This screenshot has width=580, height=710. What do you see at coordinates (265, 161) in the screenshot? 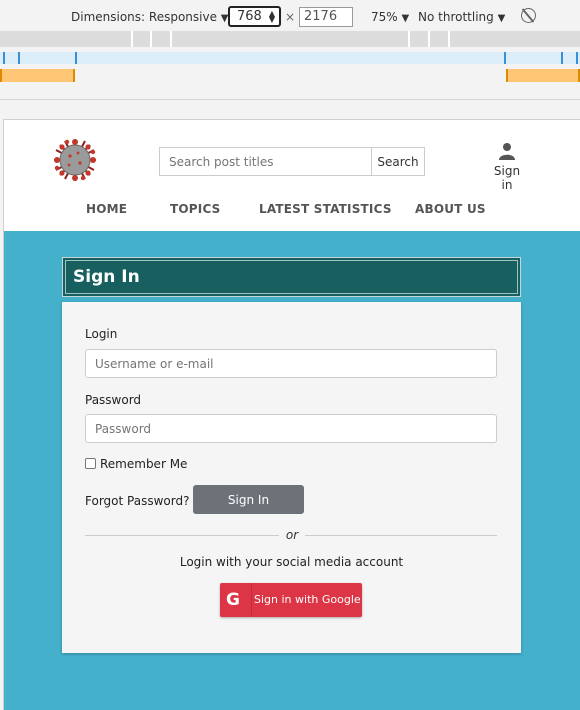
I see `search-input` at bounding box center [265, 161].